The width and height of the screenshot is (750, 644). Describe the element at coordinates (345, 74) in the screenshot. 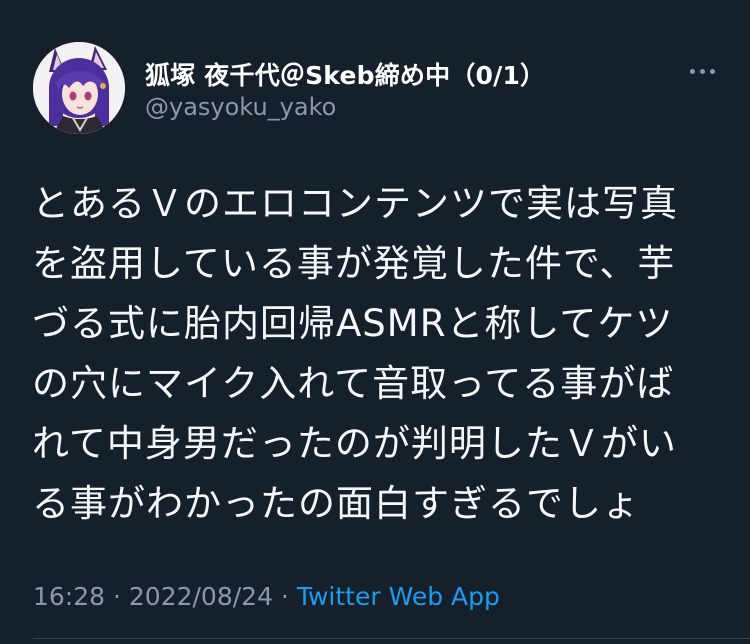

I see `display-name: 狐塚 夜千代＠Skeb締め中（0/1）` at that location.